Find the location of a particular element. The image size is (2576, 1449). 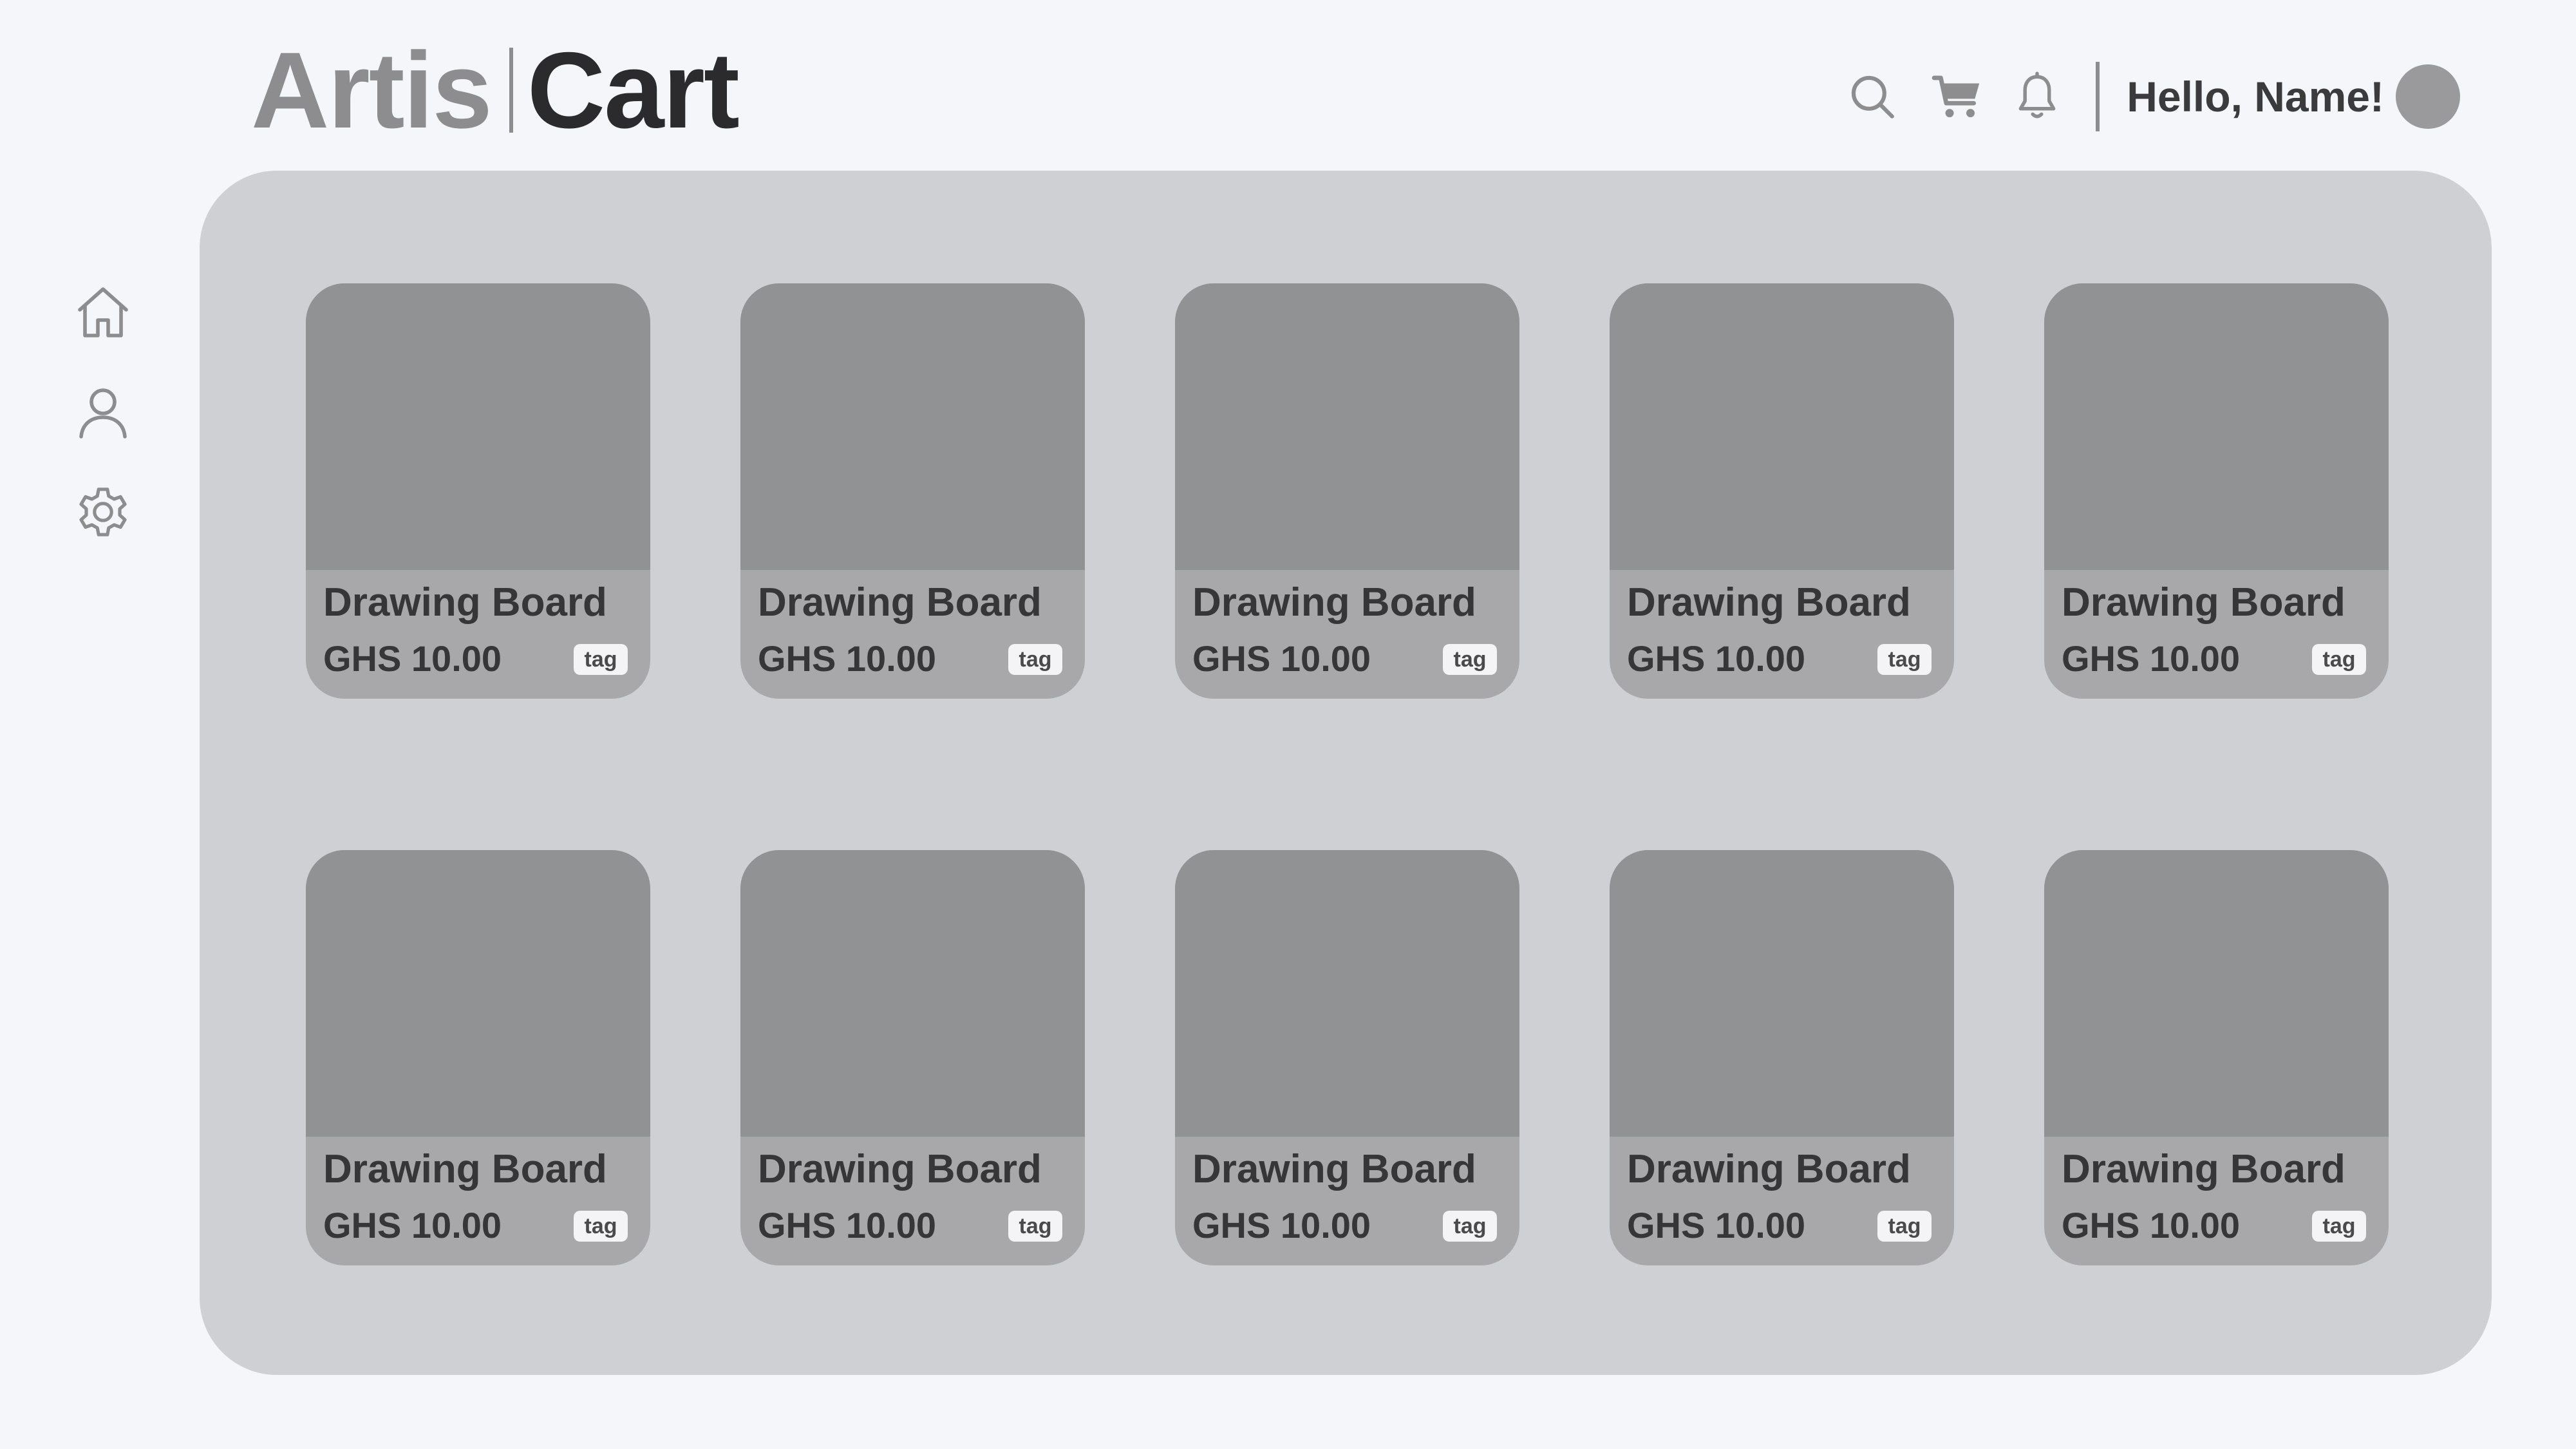

app-logo: Artis Cart is located at coordinates (495, 91).